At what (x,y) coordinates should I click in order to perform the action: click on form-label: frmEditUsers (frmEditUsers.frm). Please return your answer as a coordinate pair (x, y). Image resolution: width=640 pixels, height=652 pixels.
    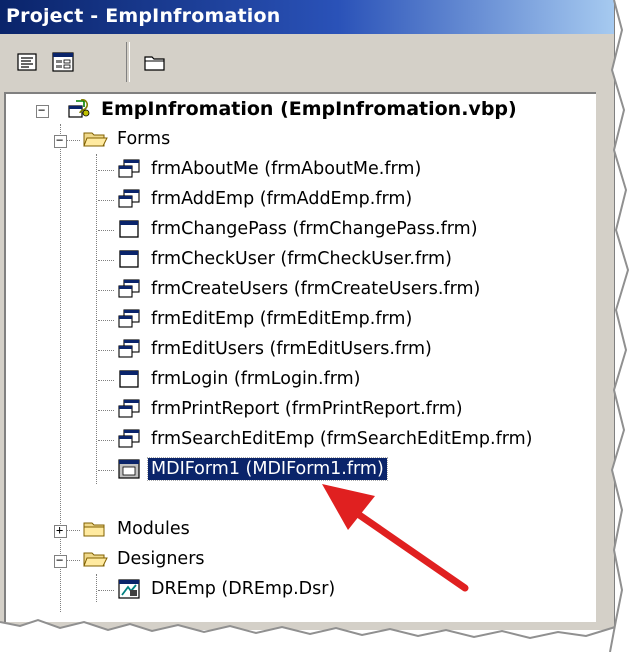
    Looking at the image, I should click on (291, 349).